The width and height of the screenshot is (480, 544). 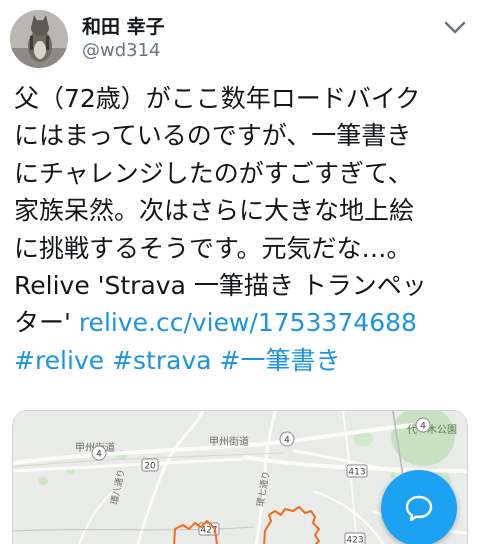 What do you see at coordinates (46, 323) in the screenshot?
I see `tweet-text-fragment: ター'` at bounding box center [46, 323].